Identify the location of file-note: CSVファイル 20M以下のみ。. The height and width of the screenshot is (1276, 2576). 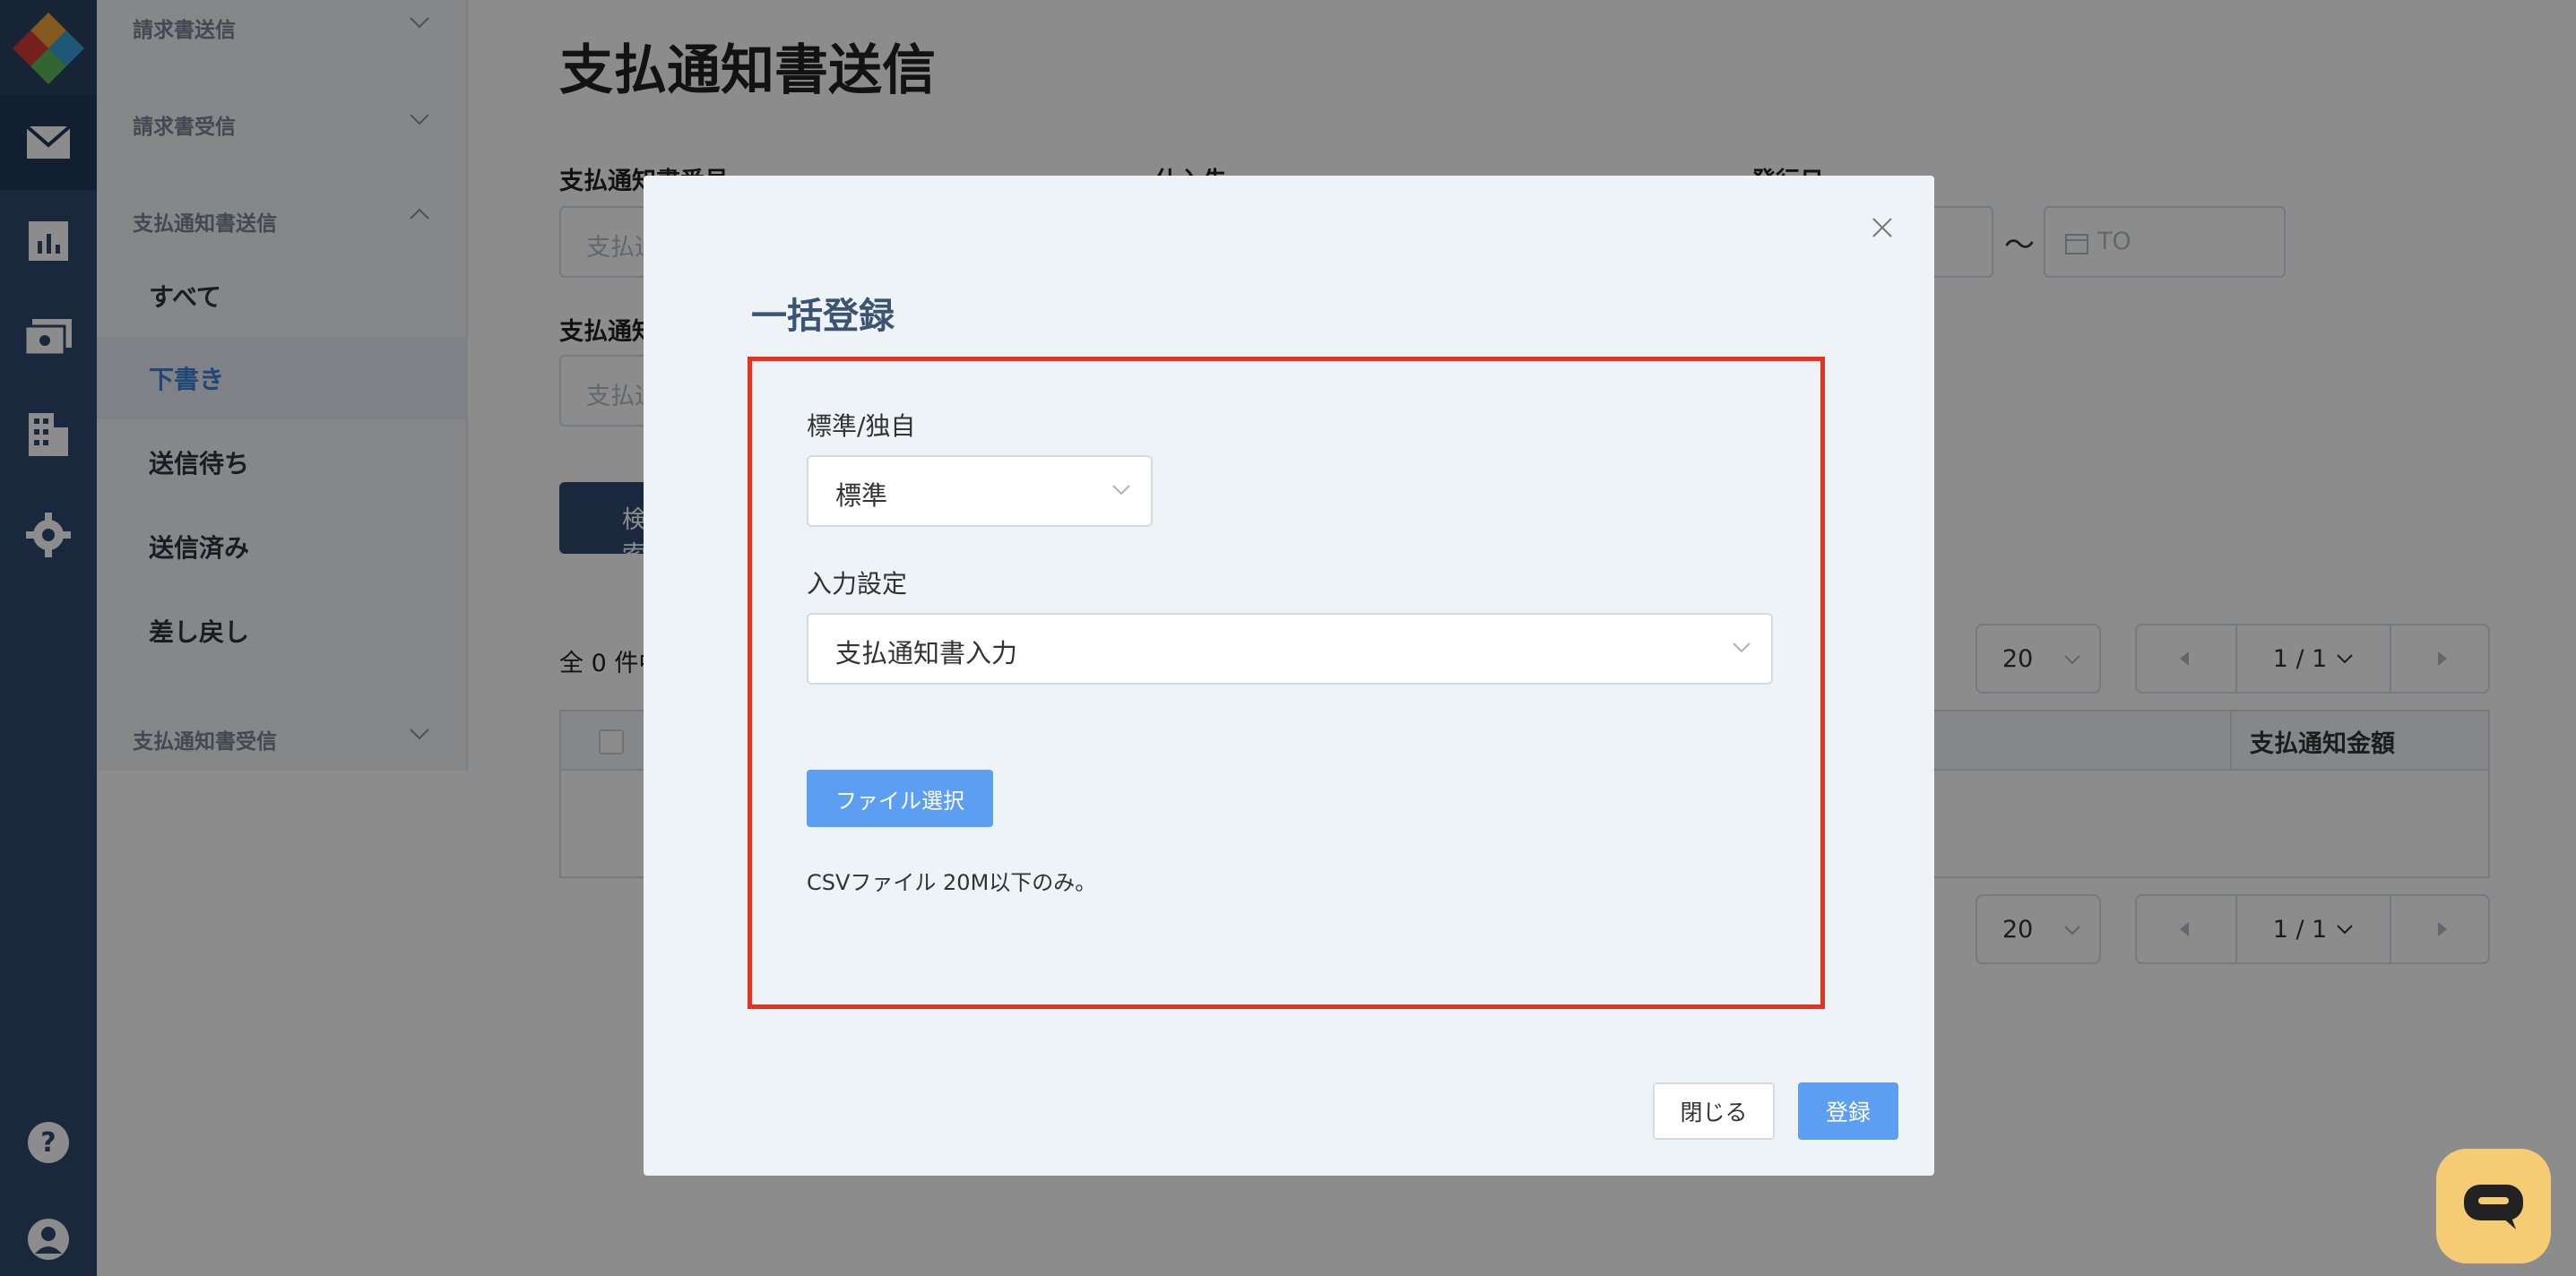
(952, 882).